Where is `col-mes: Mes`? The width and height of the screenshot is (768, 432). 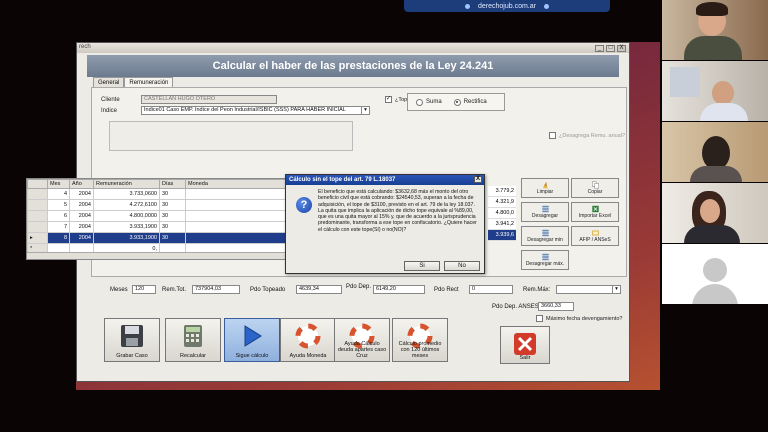 col-mes: Mes is located at coordinates (58, 184).